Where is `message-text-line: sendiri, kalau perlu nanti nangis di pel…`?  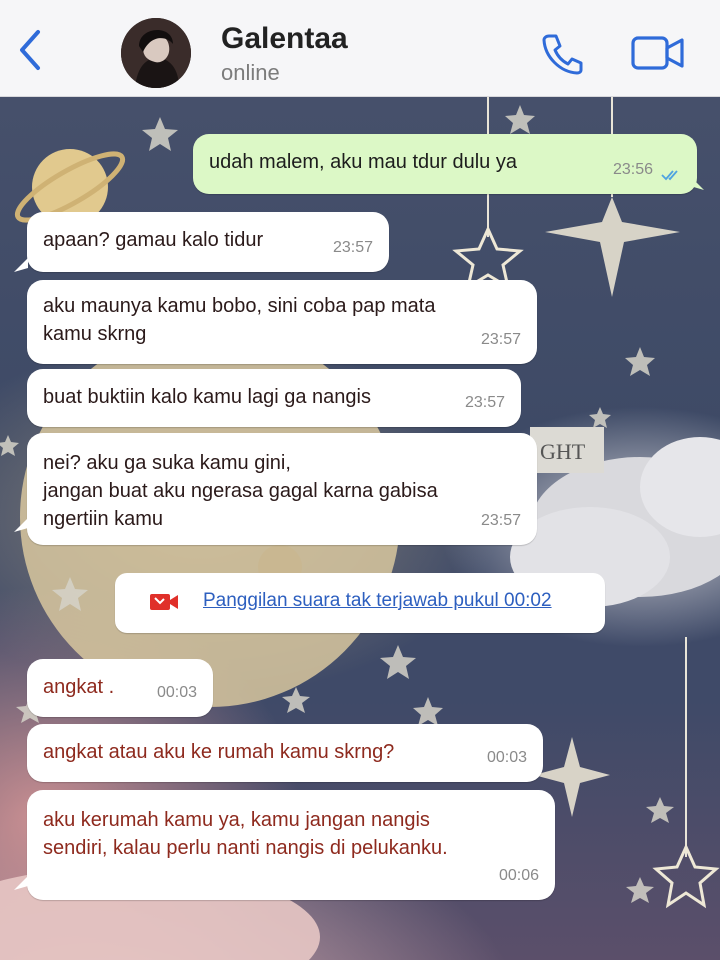
message-text-line: sendiri, kalau perlu nanti nangis di pel… is located at coordinates (245, 848).